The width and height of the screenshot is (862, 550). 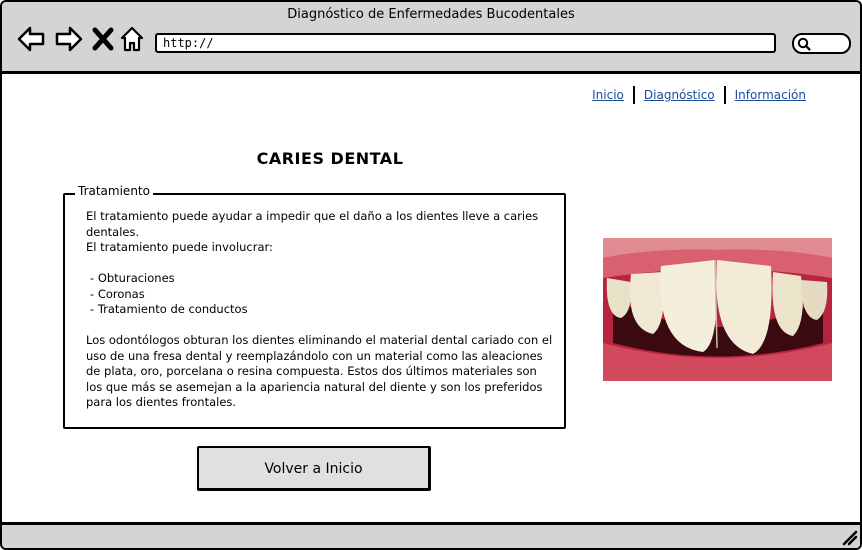 I want to click on search-icon, so click(x=804, y=44).